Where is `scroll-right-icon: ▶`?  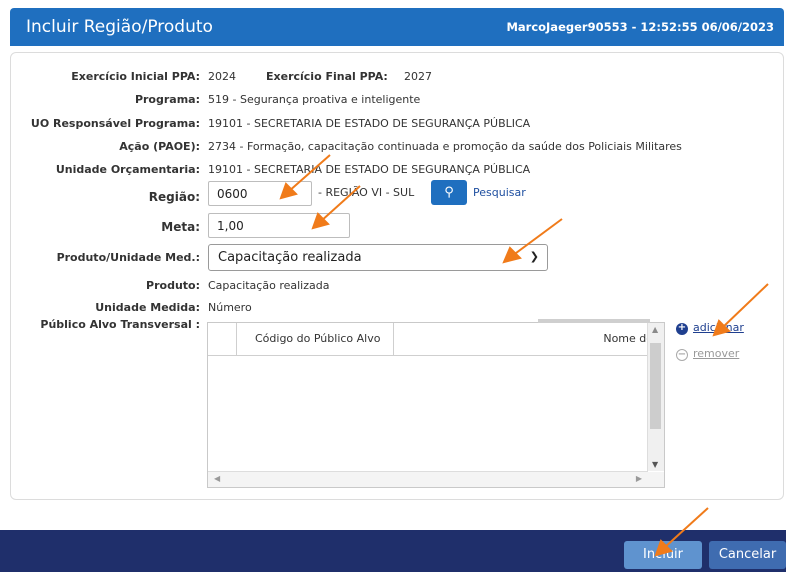 scroll-right-icon: ▶ is located at coordinates (639, 478).